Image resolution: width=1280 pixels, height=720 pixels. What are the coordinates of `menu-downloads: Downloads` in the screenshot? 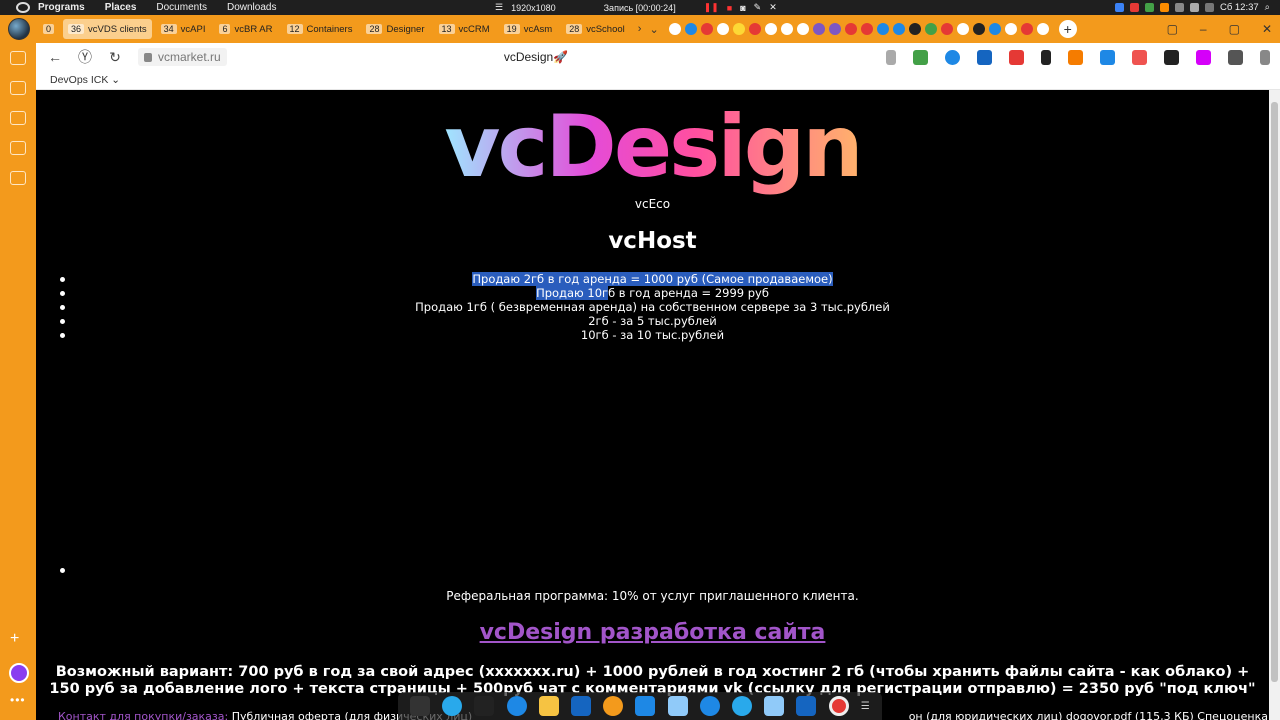 It's located at (251, 7).